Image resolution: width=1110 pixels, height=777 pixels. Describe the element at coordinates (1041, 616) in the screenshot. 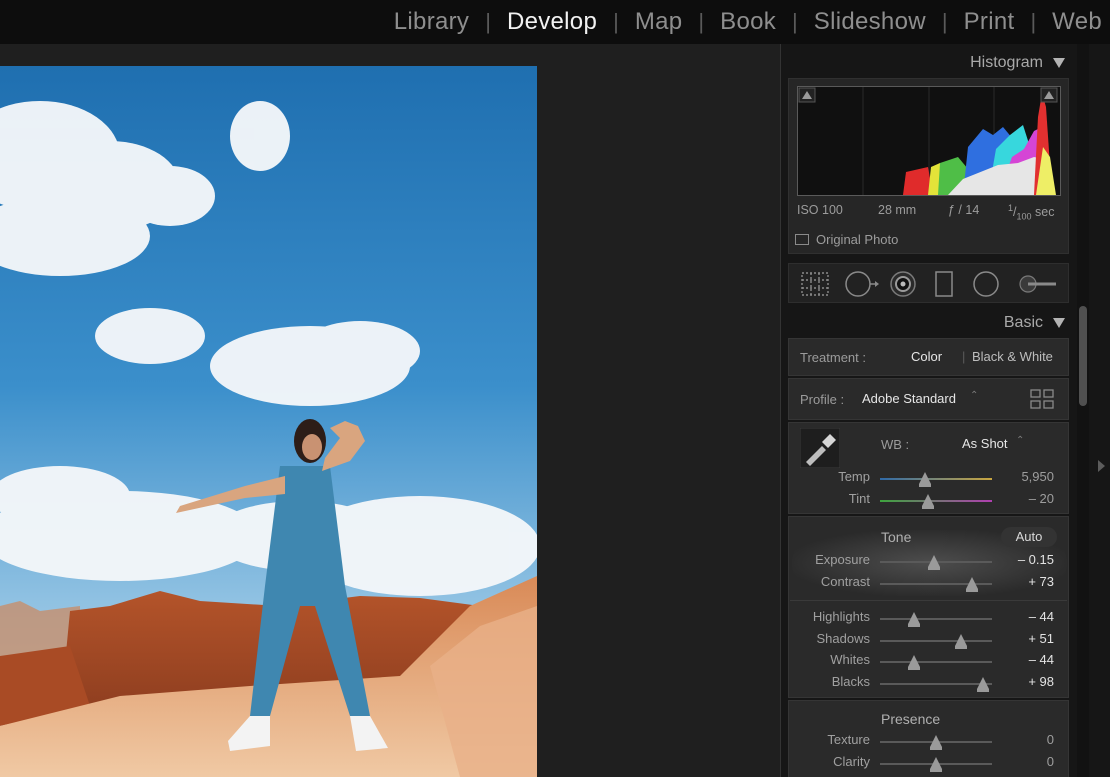

I see `highlights-value: – 44` at that location.